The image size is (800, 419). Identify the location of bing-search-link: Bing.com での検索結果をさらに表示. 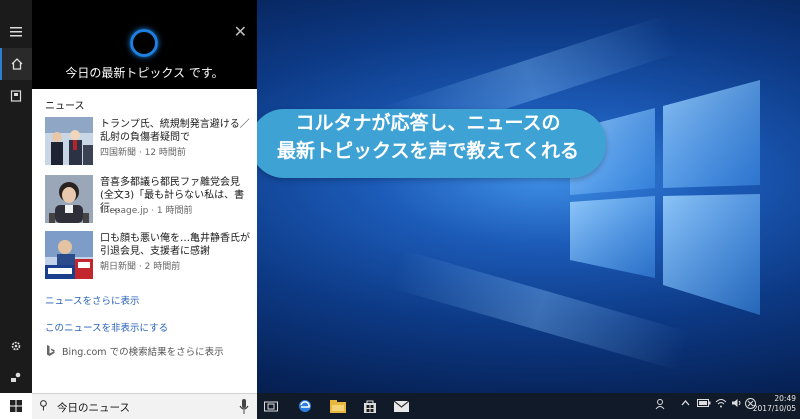
(134, 351).